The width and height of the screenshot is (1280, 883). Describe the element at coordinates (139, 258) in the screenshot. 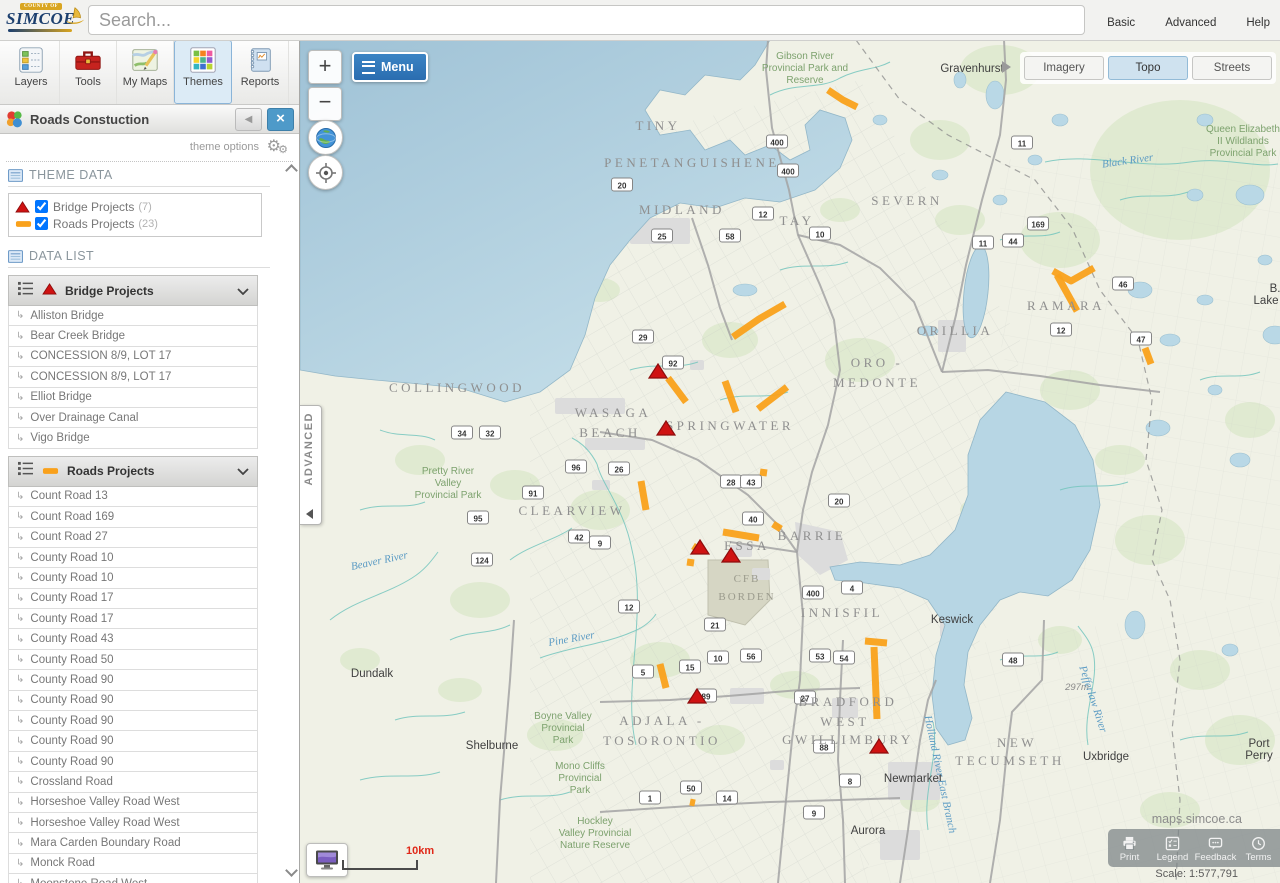

I see `section-data-list: DATA LIST` at that location.